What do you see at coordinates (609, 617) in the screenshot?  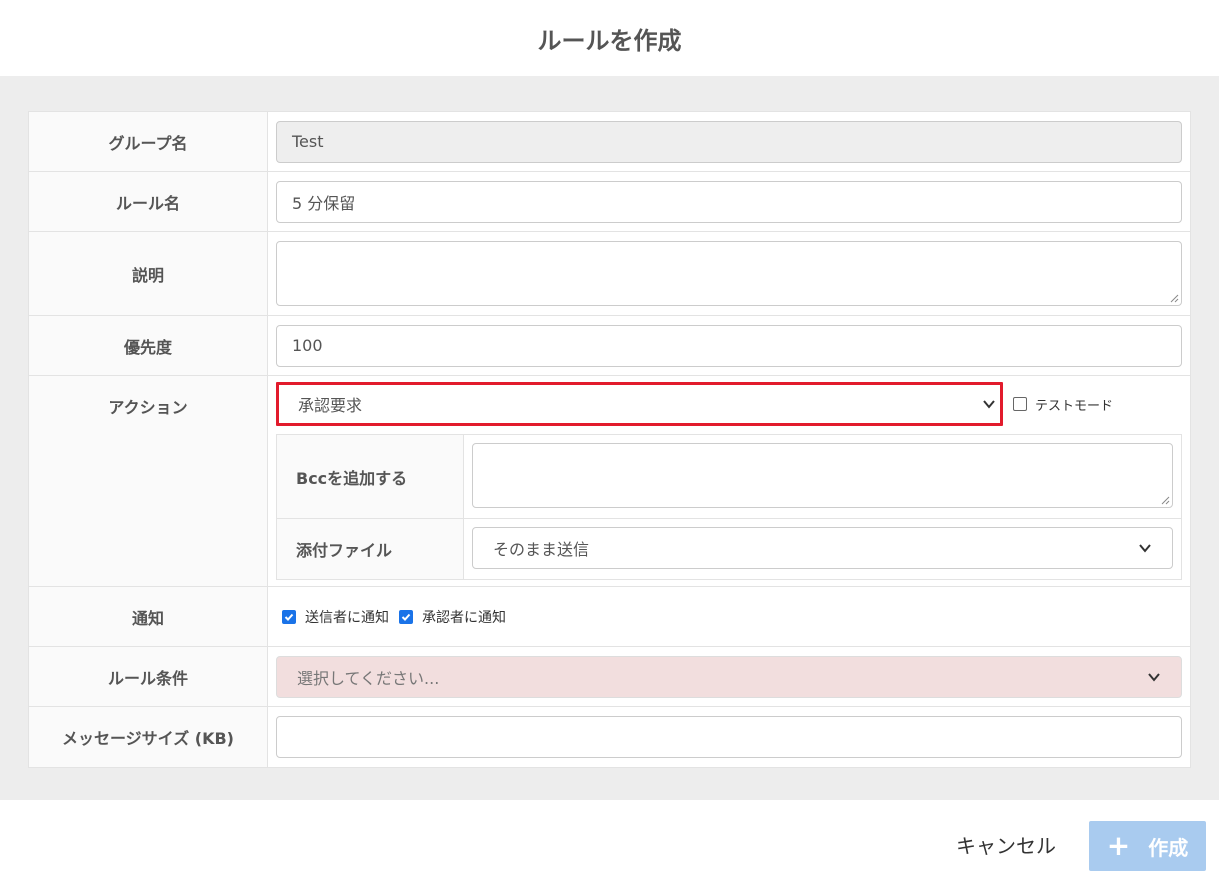 I see `notification-row: 通知 送信者に通知 承認者に通知` at bounding box center [609, 617].